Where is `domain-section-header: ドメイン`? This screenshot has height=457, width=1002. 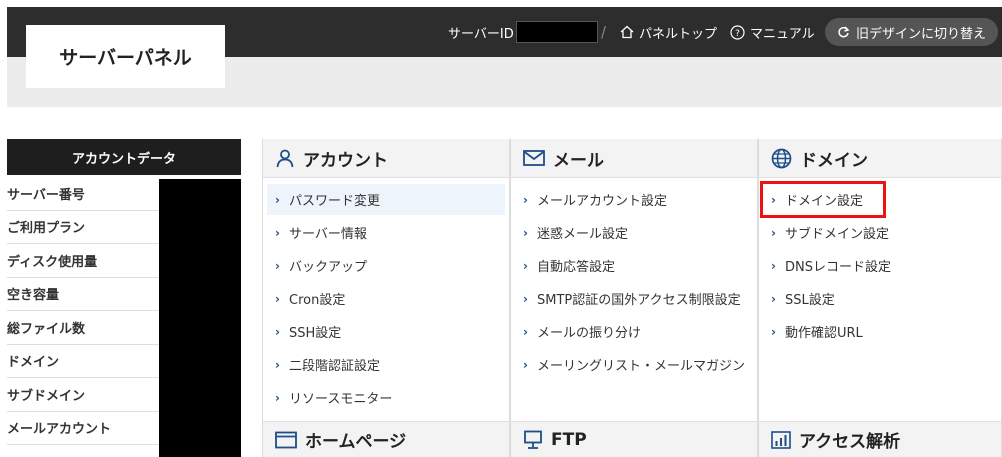 domain-section-header: ドメイン is located at coordinates (880, 158).